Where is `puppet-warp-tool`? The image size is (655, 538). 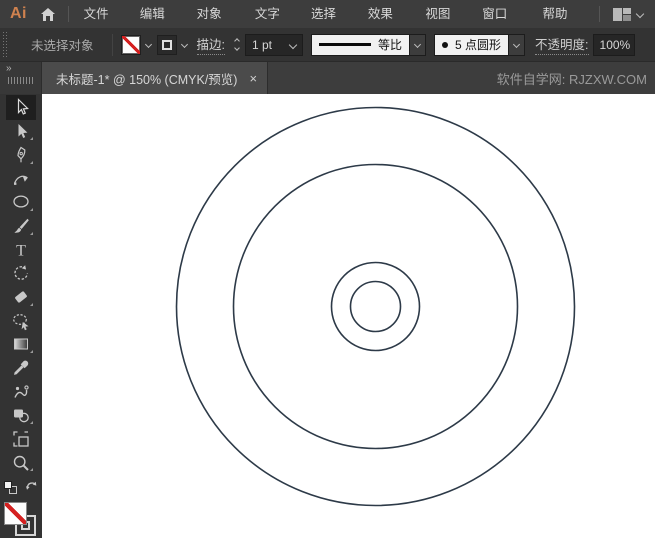
puppet-warp-tool is located at coordinates (21, 392).